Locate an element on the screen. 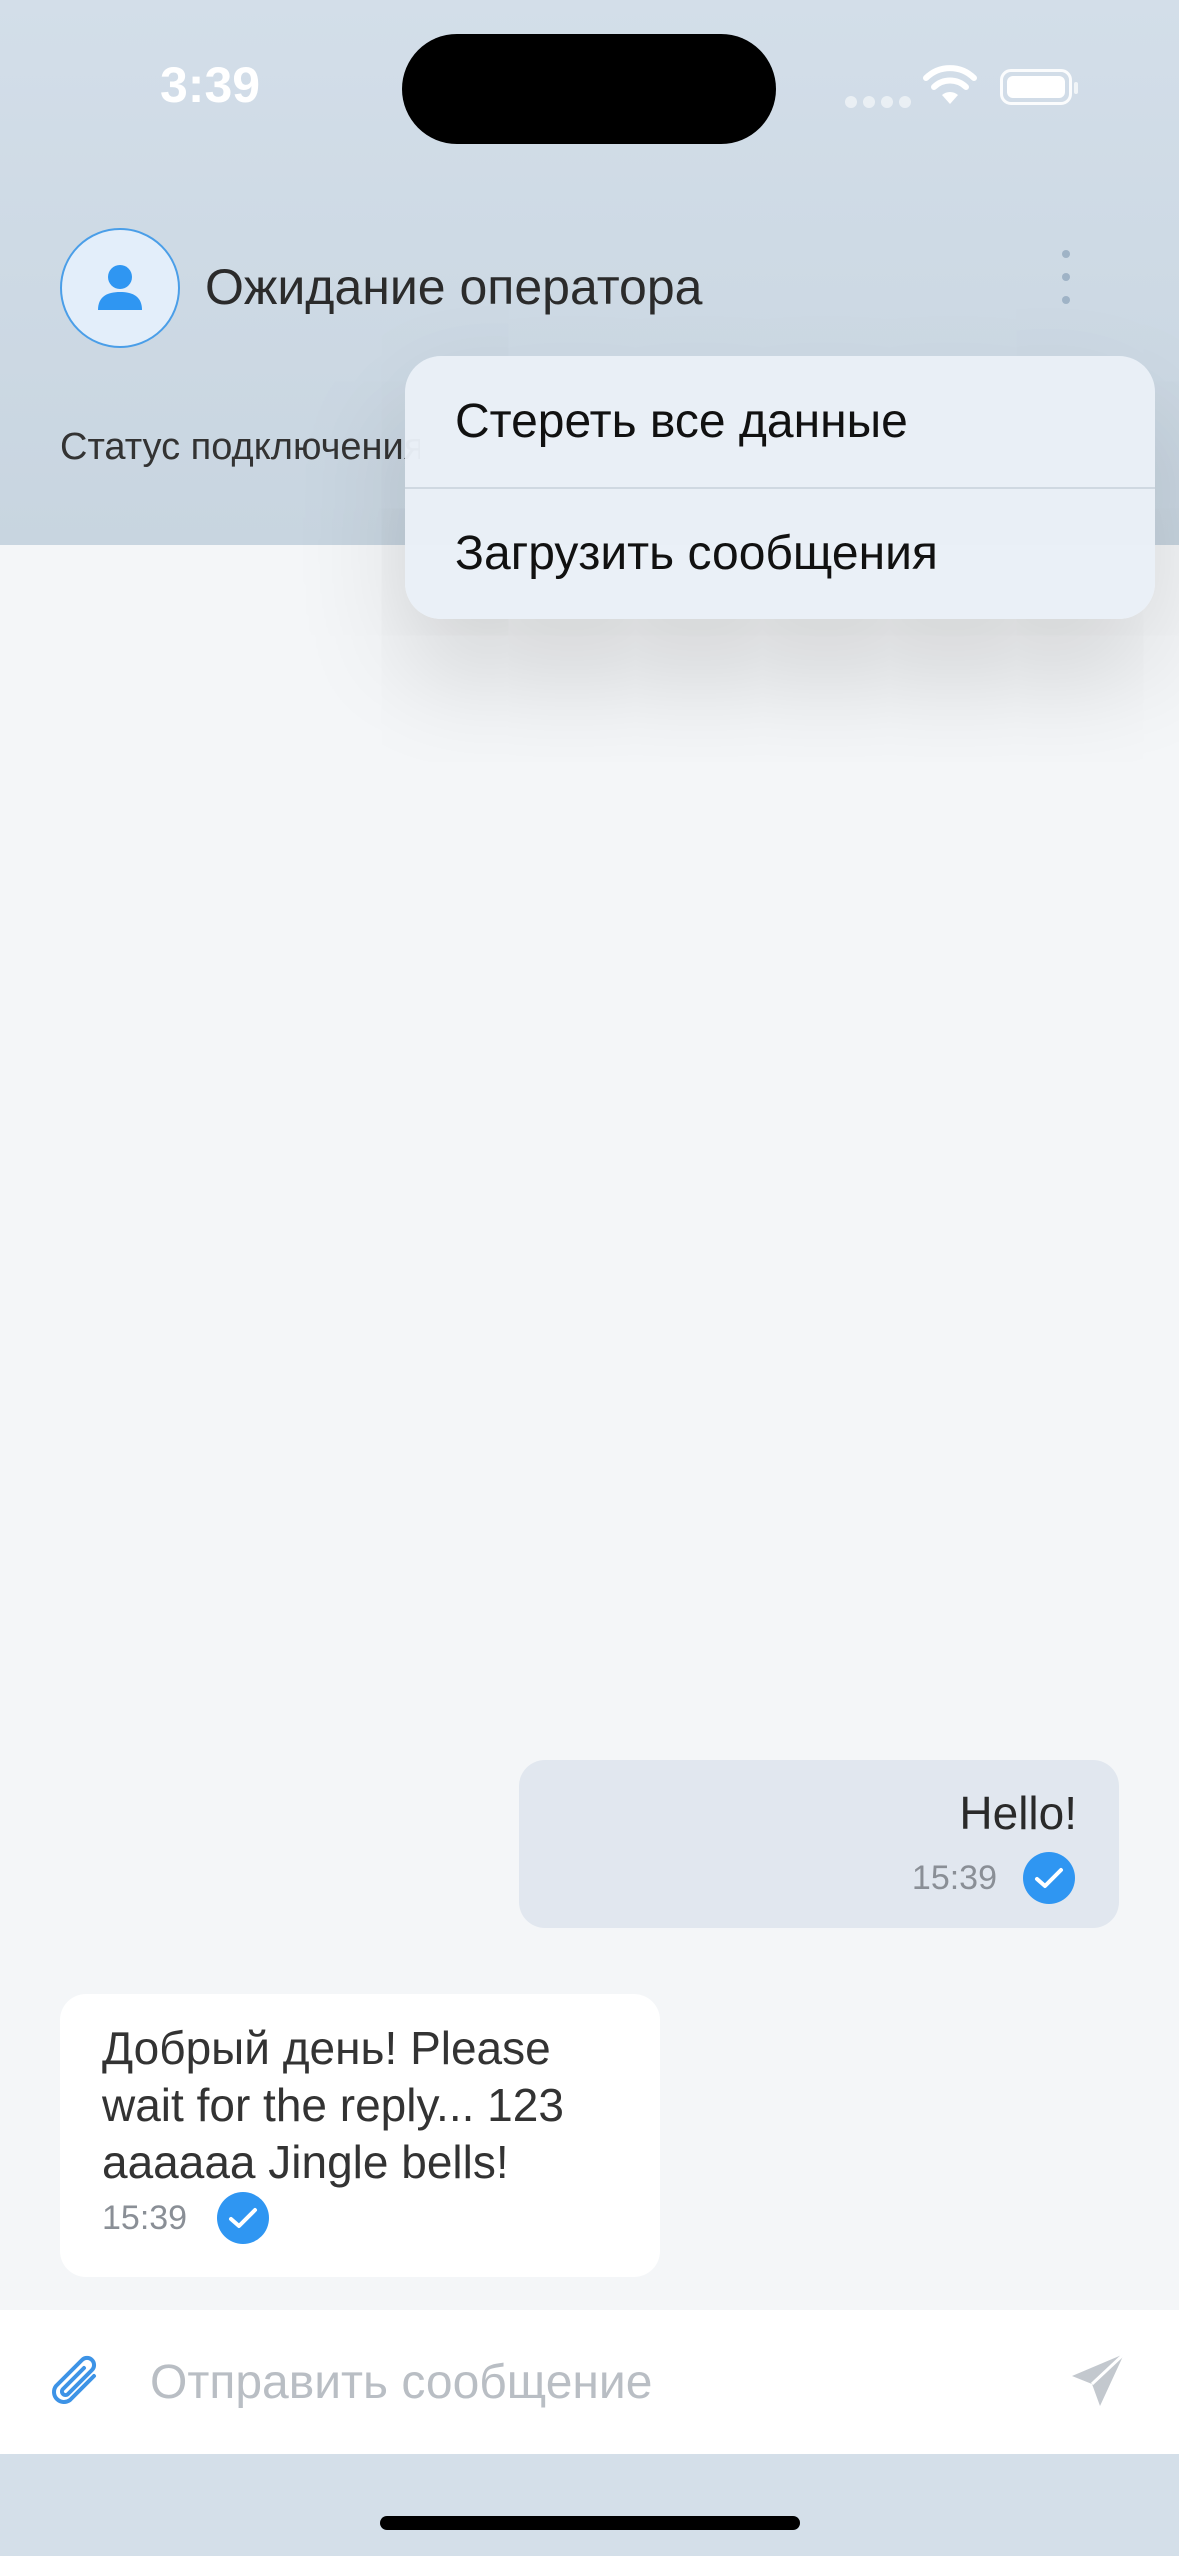 Image resolution: width=1179 pixels, height=2556 pixels. operator-avatar is located at coordinates (120, 288).